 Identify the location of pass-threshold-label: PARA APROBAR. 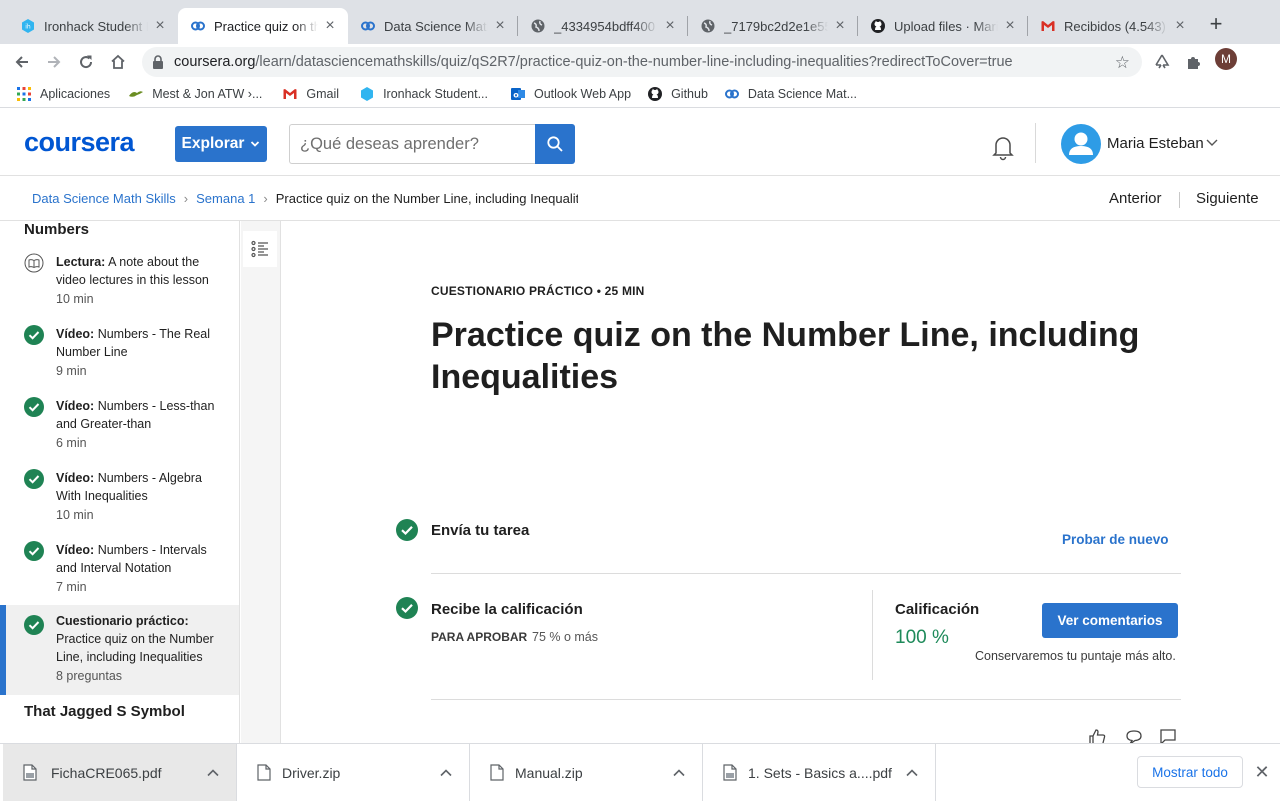
(479, 637).